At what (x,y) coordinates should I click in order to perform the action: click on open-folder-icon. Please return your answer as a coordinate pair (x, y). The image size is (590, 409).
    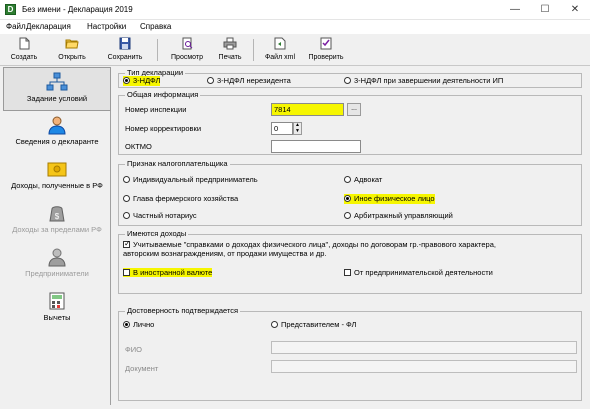
    Looking at the image, I should click on (72, 44).